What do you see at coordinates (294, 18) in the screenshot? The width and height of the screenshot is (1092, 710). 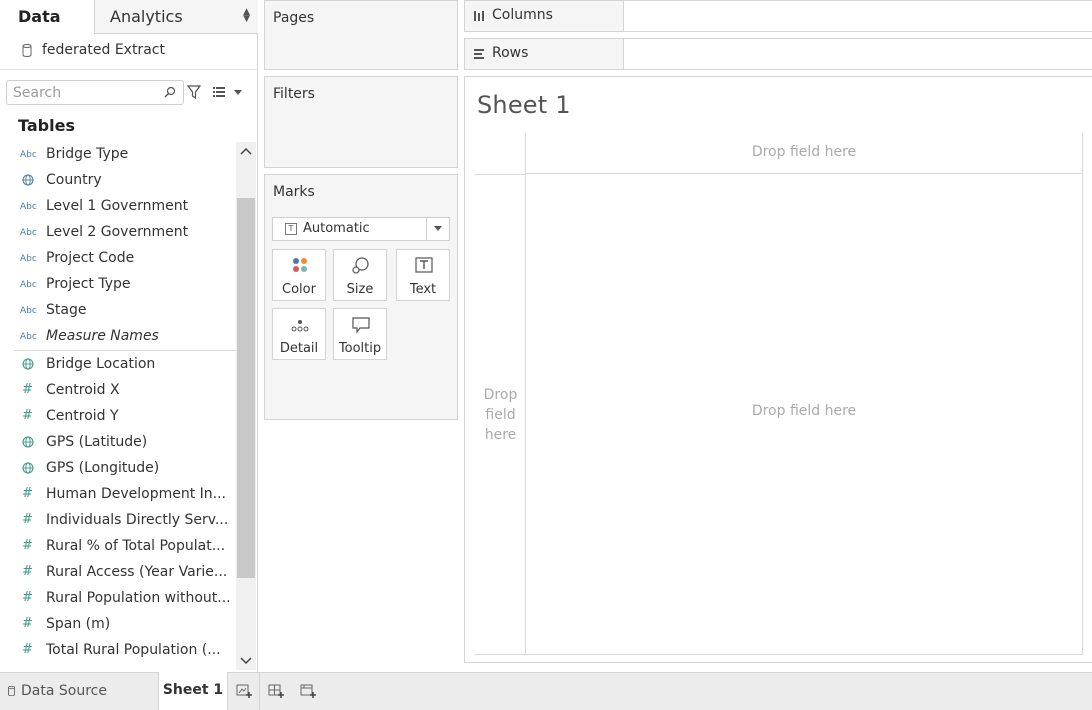 I see `pages-title: Pages` at bounding box center [294, 18].